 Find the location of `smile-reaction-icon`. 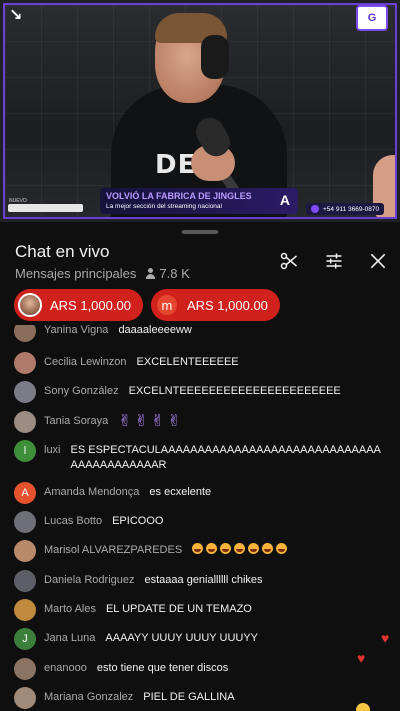

smile-reaction-icon is located at coordinates (363, 707).